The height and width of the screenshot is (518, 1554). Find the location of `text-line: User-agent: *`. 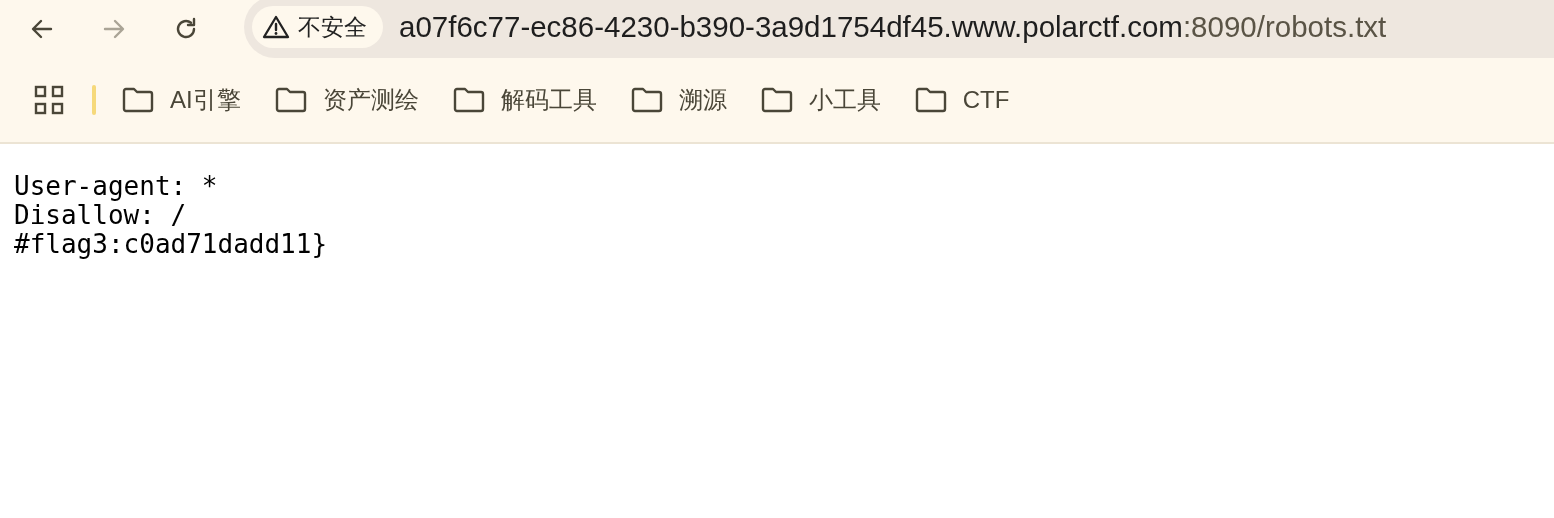

text-line: User-agent: * is located at coordinates (116, 186).